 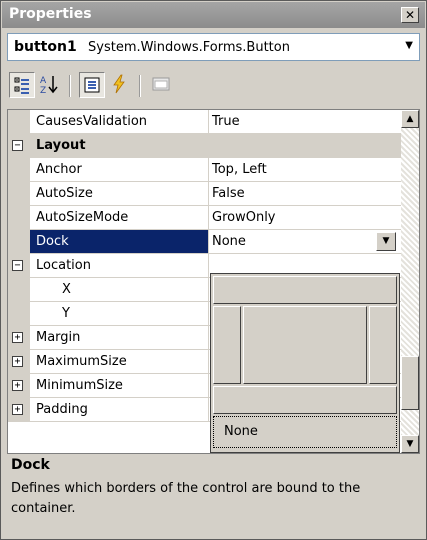 I want to click on title-bar: Properties ✕, so click(x=213, y=15).